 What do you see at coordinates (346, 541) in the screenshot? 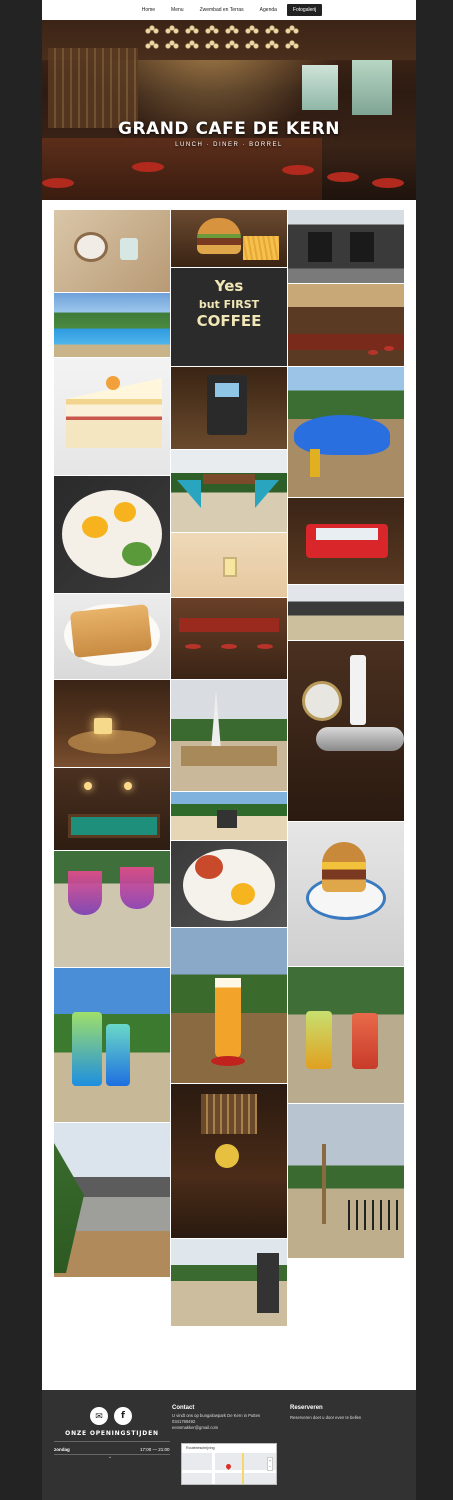
I see `gallery-photo-ice-cream-freezer` at bounding box center [346, 541].